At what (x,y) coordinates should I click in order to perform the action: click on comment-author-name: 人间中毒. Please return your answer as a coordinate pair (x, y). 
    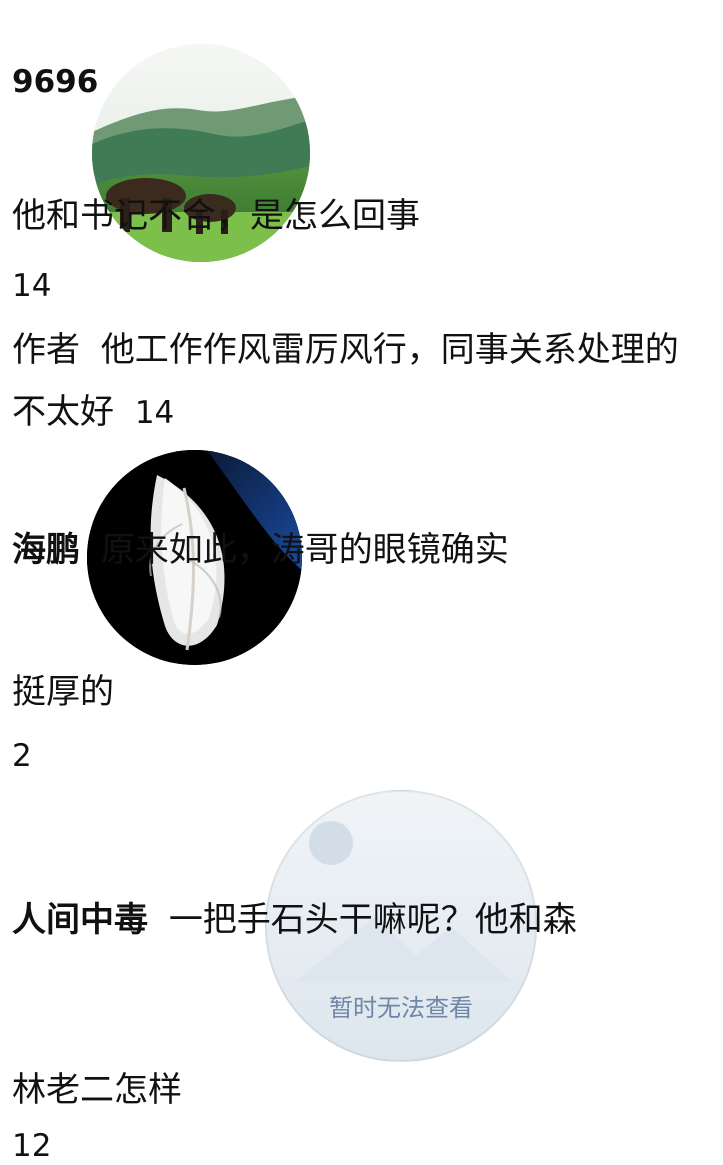
    Looking at the image, I should click on (80, 920).